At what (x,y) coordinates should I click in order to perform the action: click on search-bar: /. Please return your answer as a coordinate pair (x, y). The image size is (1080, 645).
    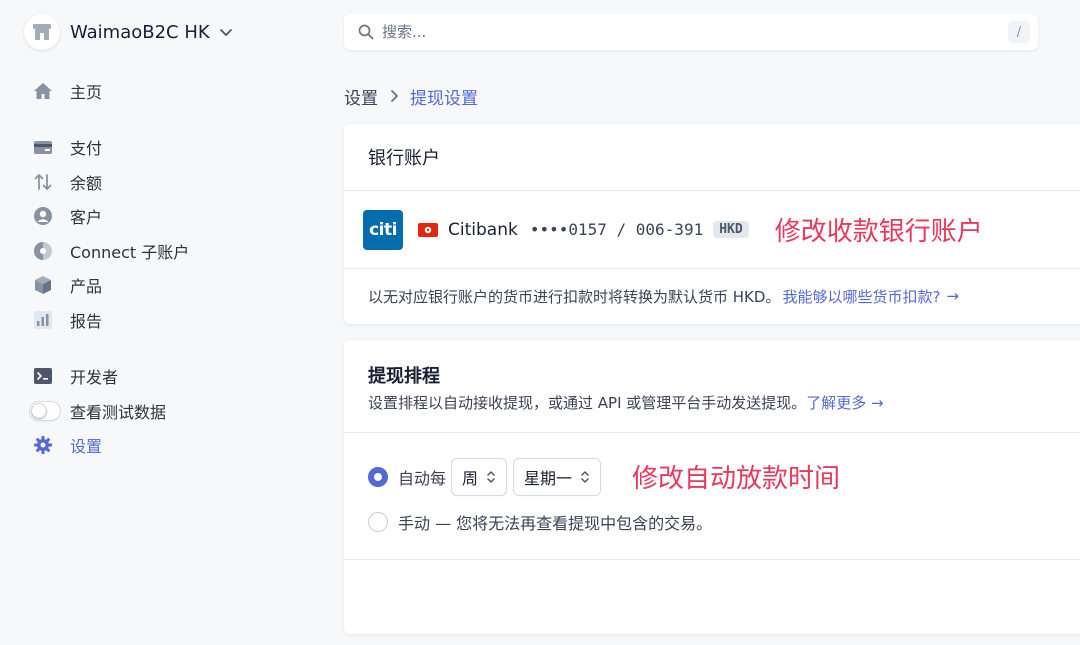
    Looking at the image, I should click on (691, 32).